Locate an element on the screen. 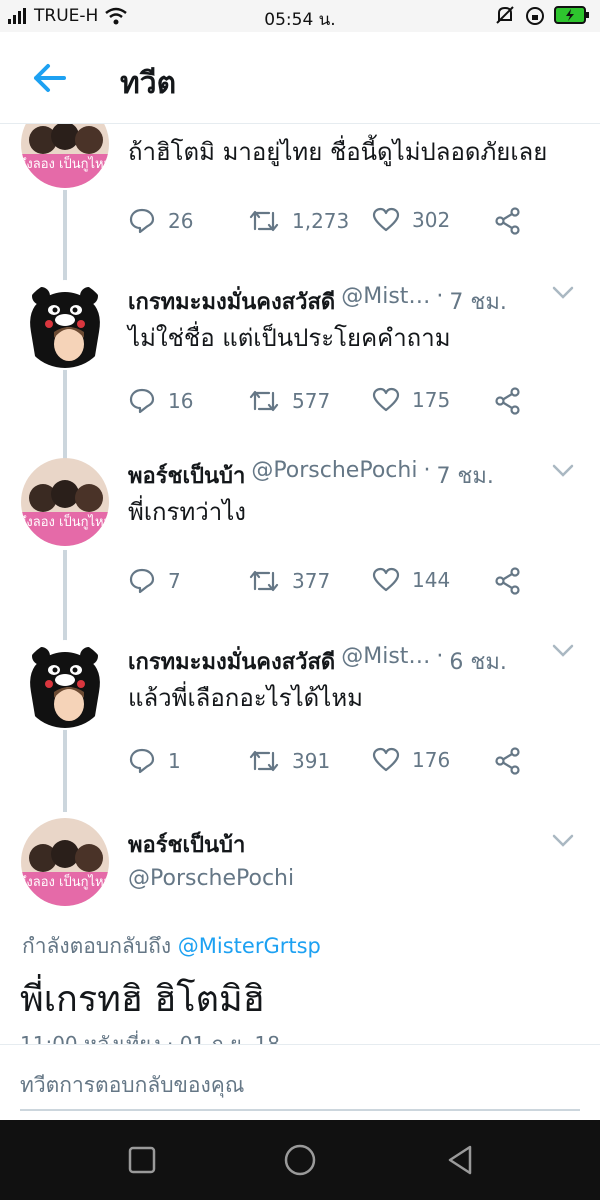 This screenshot has width=600, height=1200. tweet-actions: 16 577 175 is located at coordinates (328, 402).